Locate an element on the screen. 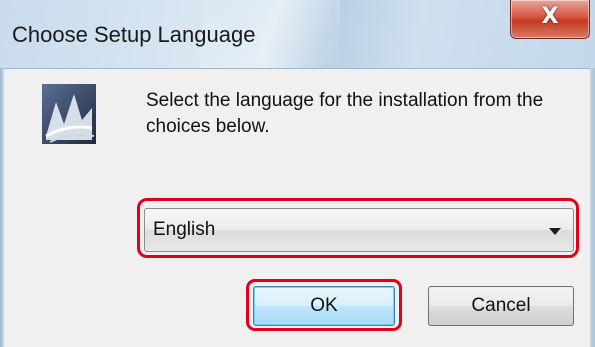 This screenshot has width=595, height=347. close-button: X is located at coordinates (550, 19).